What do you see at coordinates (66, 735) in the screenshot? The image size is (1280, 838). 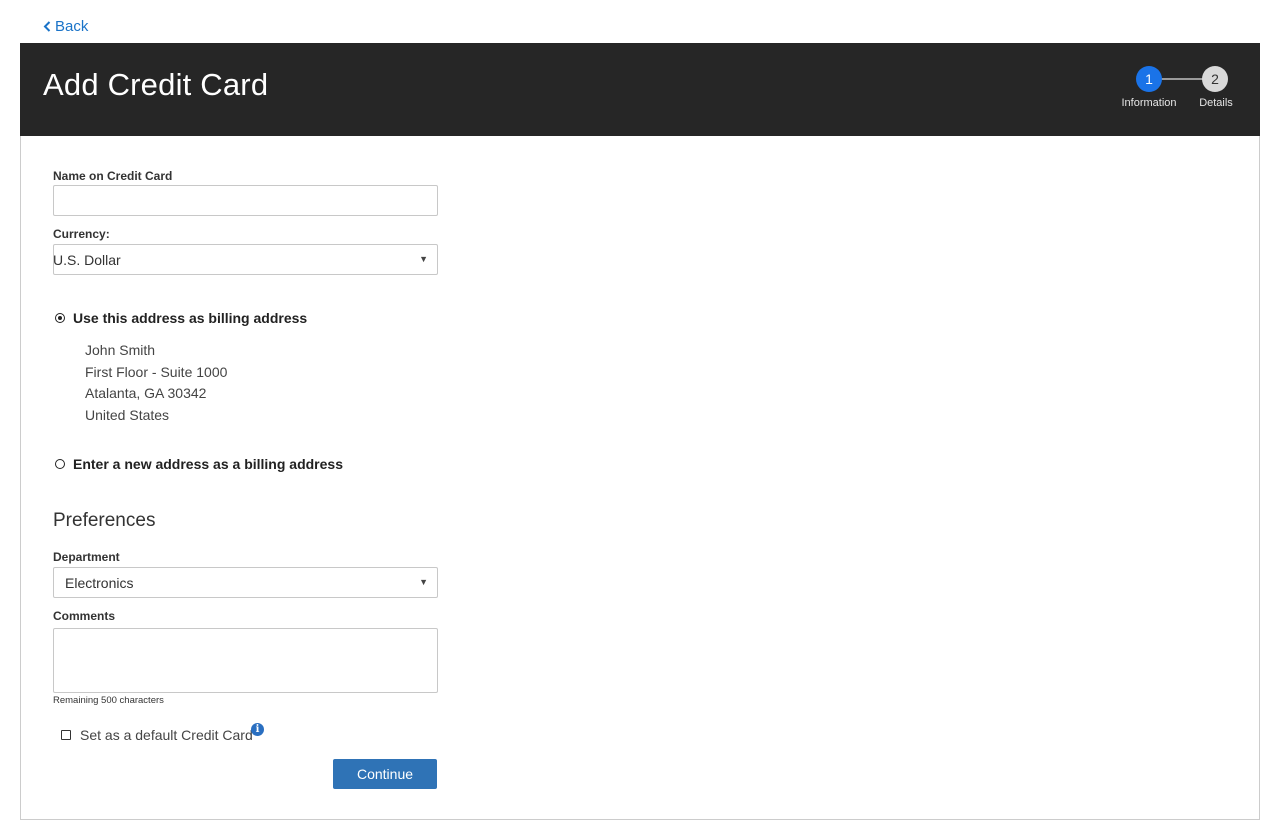 I see `checkbox-unchecked-icon` at bounding box center [66, 735].